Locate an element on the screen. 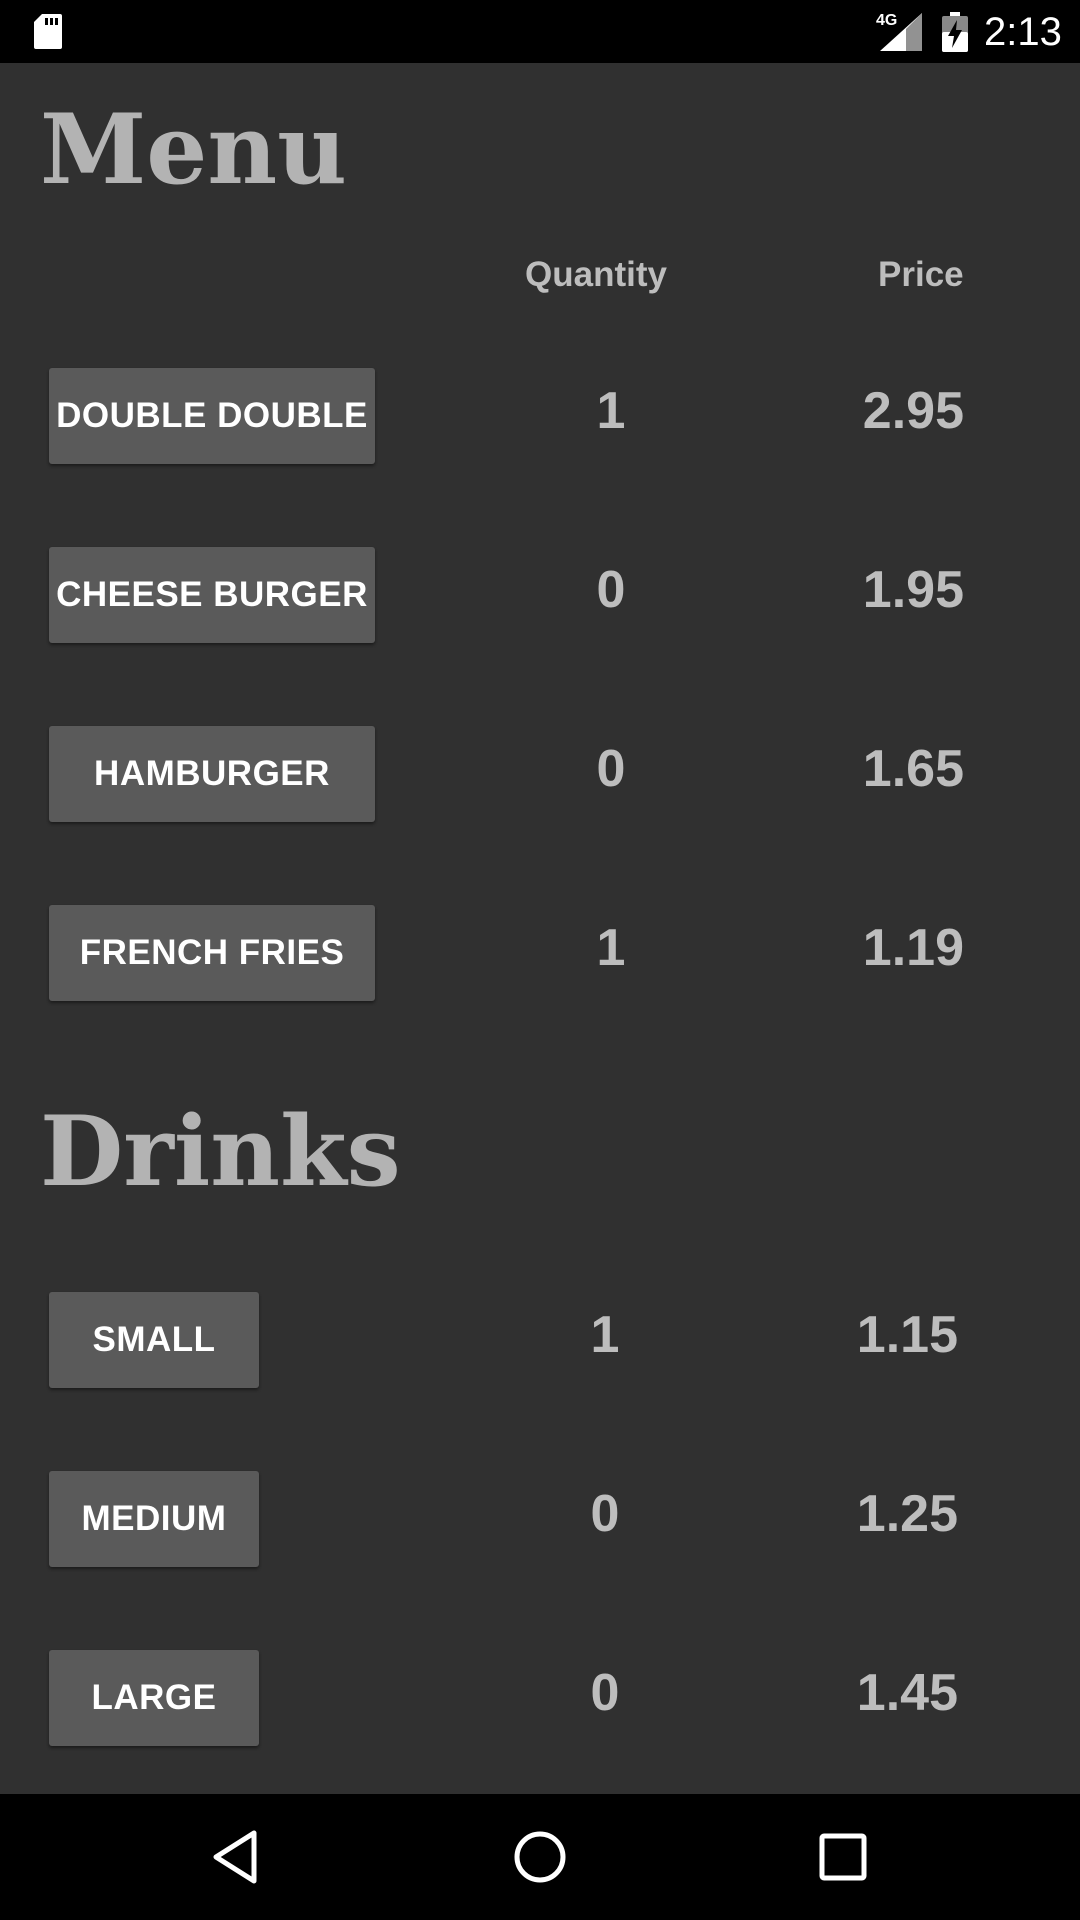 Image resolution: width=1080 pixels, height=1920 pixels. french-fries-quantity: 1 is located at coordinates (611, 948).